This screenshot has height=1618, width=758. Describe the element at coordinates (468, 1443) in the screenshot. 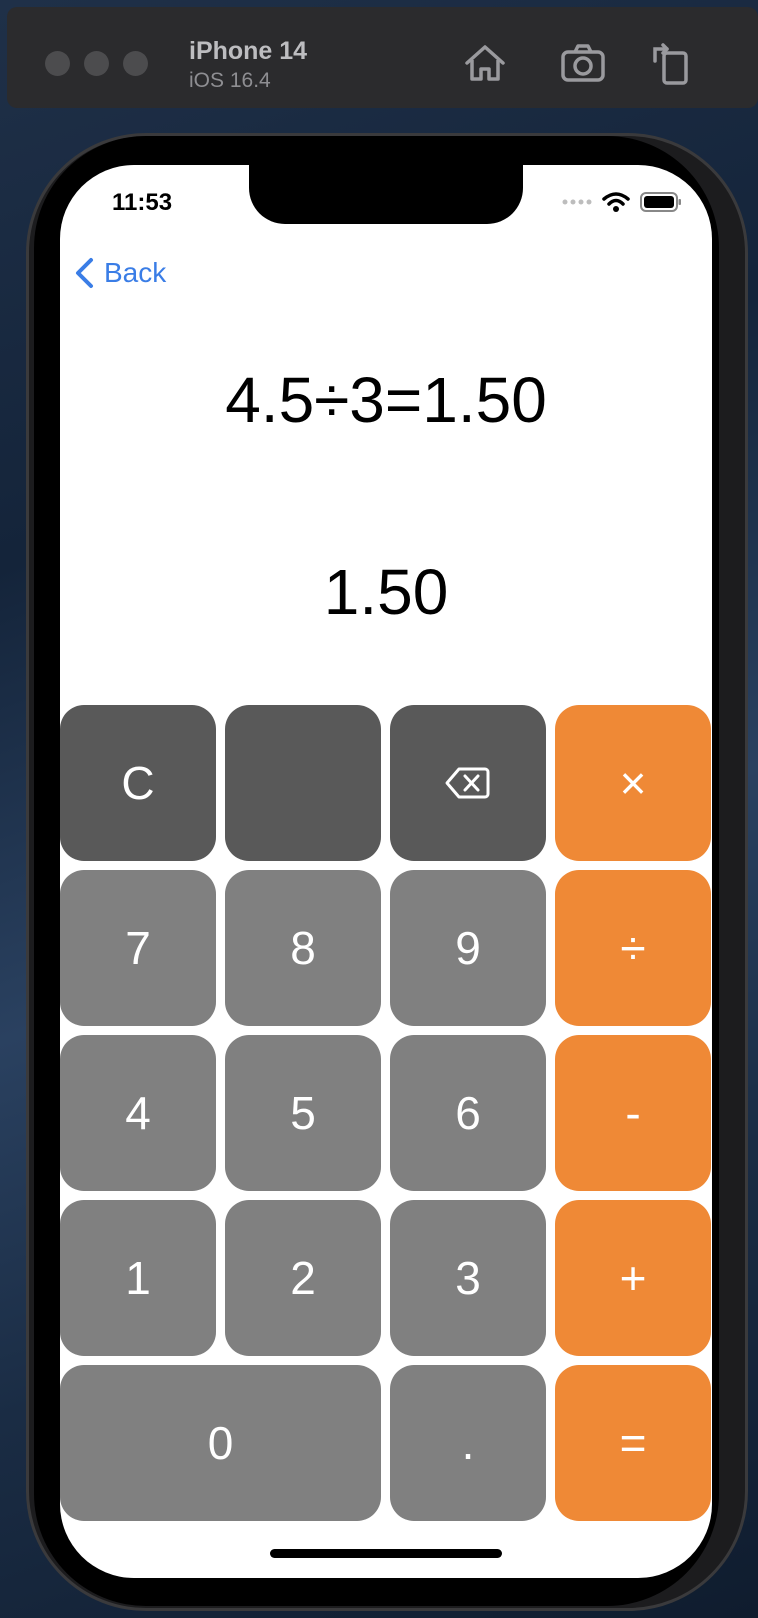

I see `decimal-button: .` at that location.